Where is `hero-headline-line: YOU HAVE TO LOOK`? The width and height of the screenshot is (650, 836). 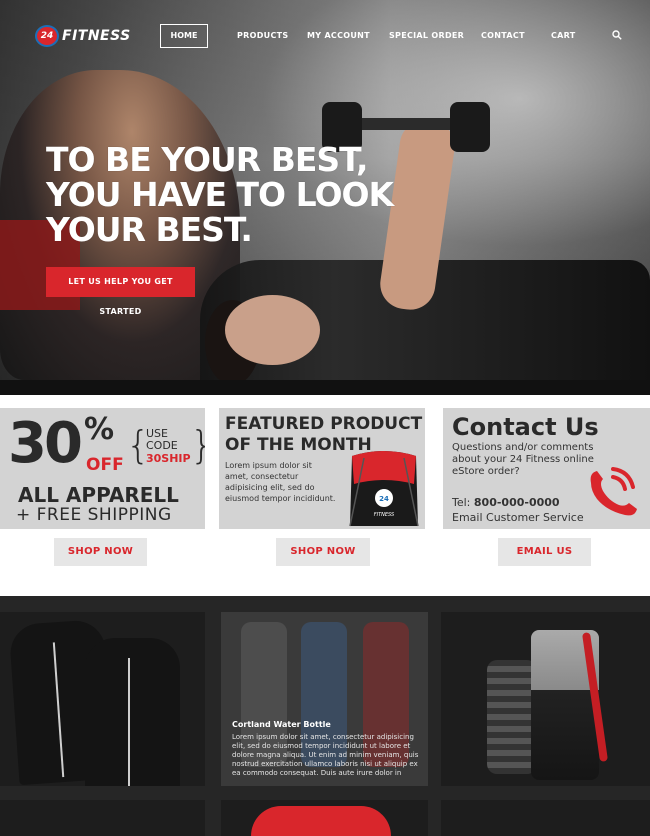
hero-headline-line: YOU HAVE TO LOOK is located at coordinates (220, 194).